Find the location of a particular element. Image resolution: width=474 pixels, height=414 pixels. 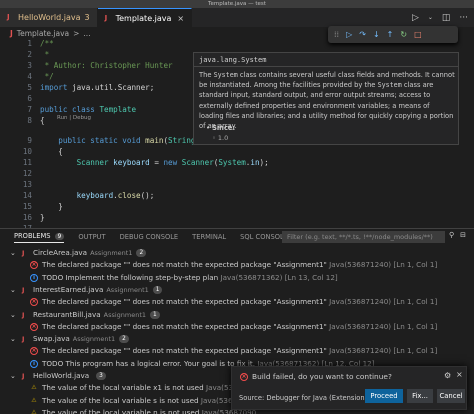

filter-icon: ⚲ is located at coordinates (451, 235).